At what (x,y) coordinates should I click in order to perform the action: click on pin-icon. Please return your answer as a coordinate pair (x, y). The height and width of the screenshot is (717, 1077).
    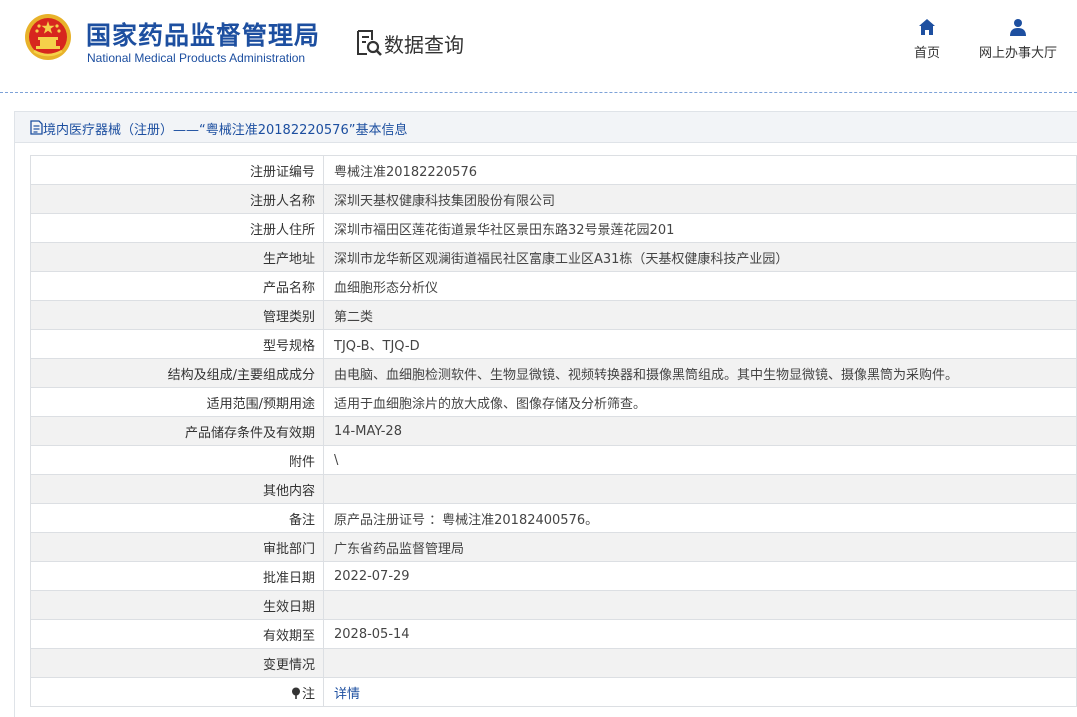
    Looking at the image, I should click on (295, 693).